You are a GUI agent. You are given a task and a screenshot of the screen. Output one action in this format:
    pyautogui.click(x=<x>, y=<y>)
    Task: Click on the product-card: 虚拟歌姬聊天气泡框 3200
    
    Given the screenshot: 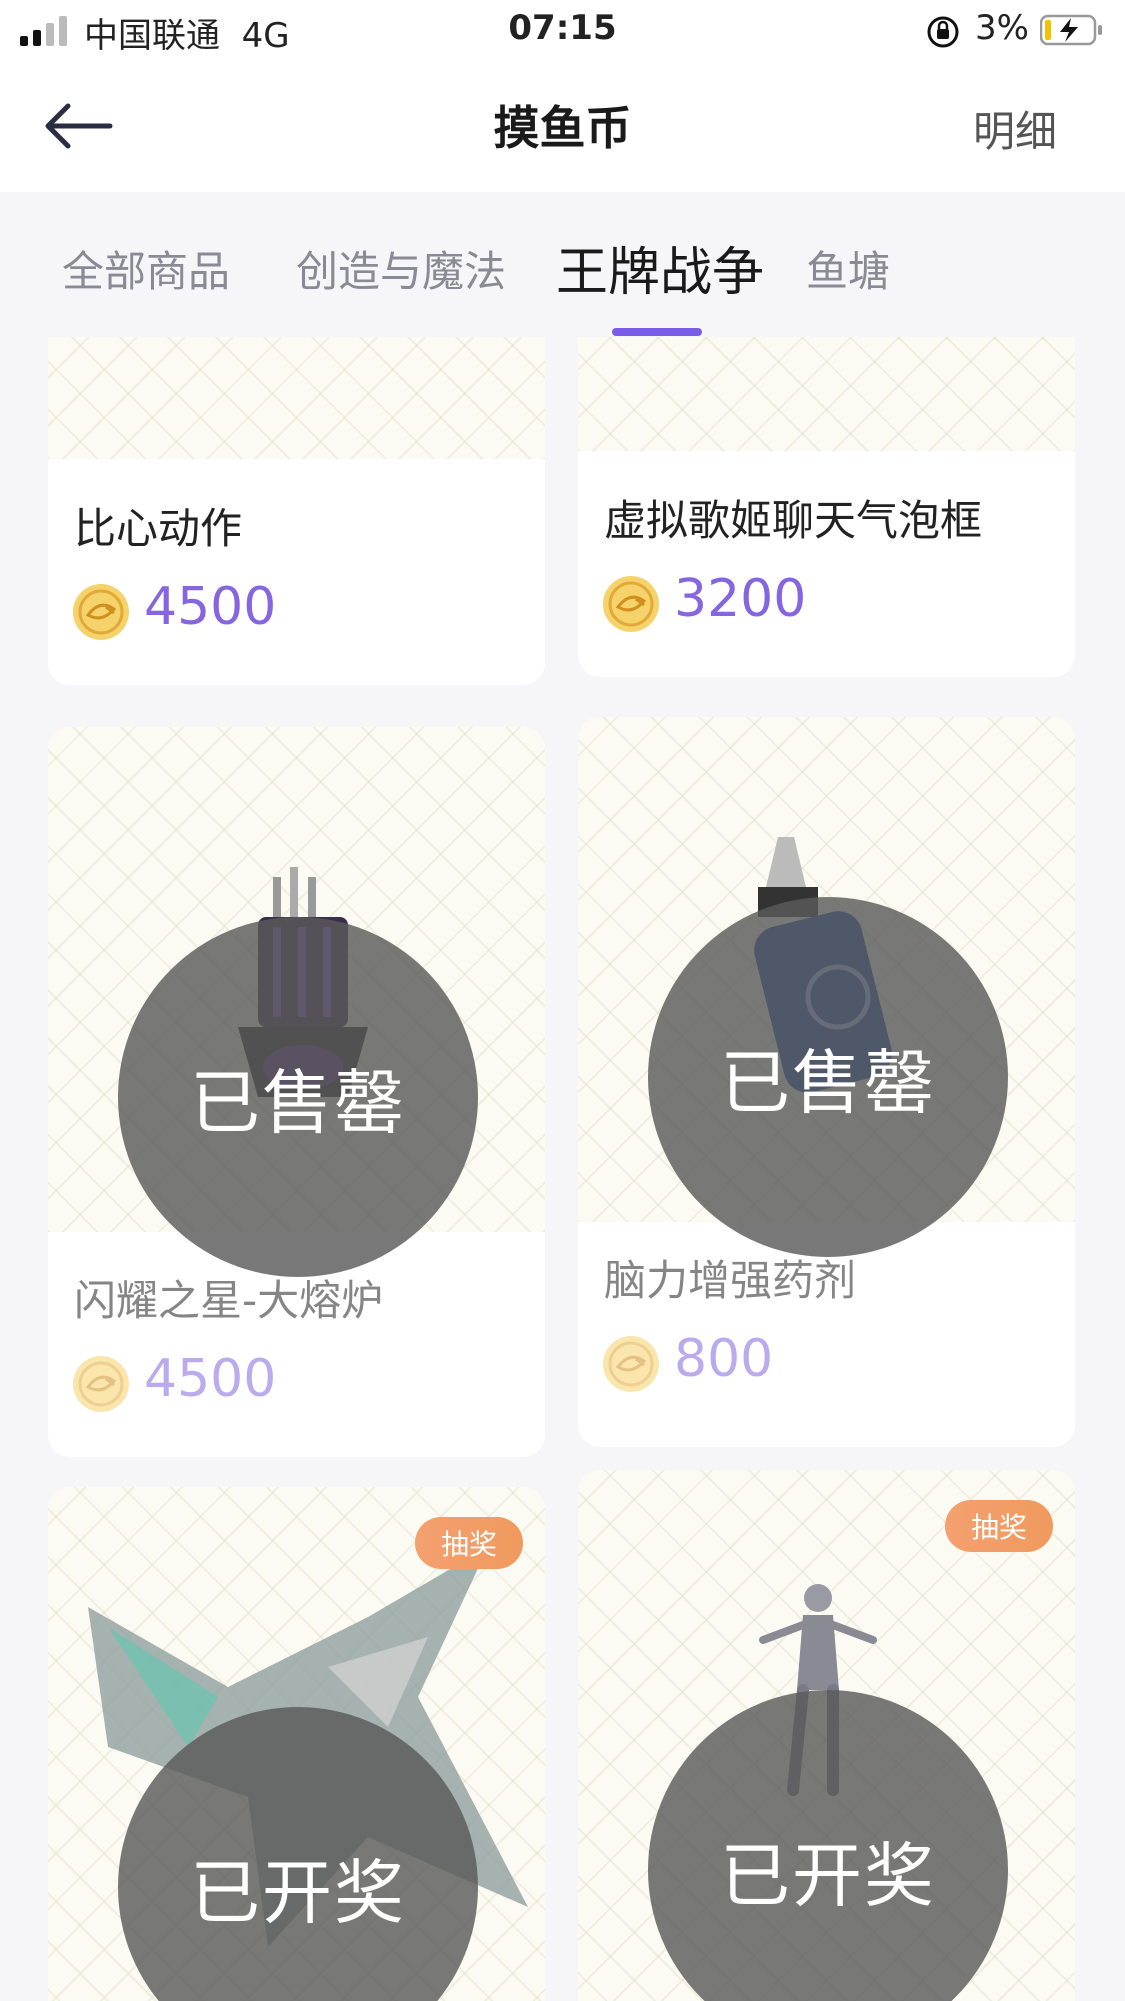 What is the action you would take?
    pyautogui.click(x=826, y=507)
    